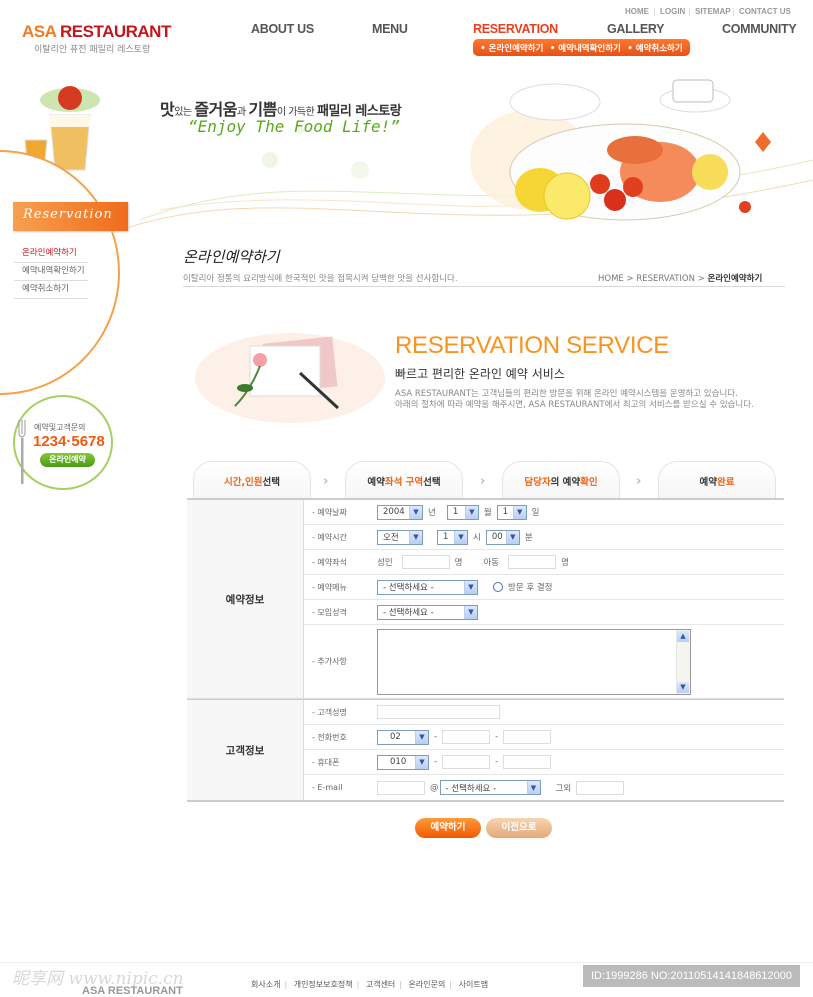 The width and height of the screenshot is (813, 997). I want to click on breadcrumb-current: 온라인예약하기, so click(735, 279).